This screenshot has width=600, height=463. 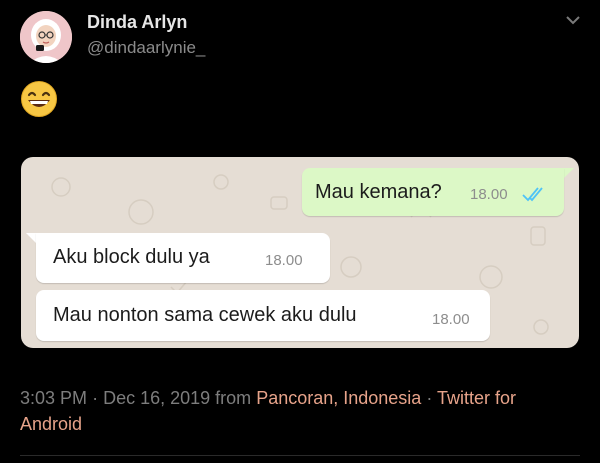 What do you see at coordinates (532, 194) in the screenshot?
I see `double-check-icon` at bounding box center [532, 194].